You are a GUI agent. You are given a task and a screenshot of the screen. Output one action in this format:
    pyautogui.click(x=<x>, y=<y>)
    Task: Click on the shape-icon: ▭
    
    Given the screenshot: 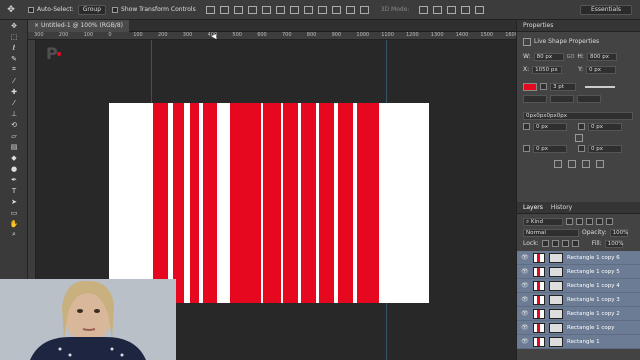 What is the action you would take?
    pyautogui.click(x=14, y=212)
    